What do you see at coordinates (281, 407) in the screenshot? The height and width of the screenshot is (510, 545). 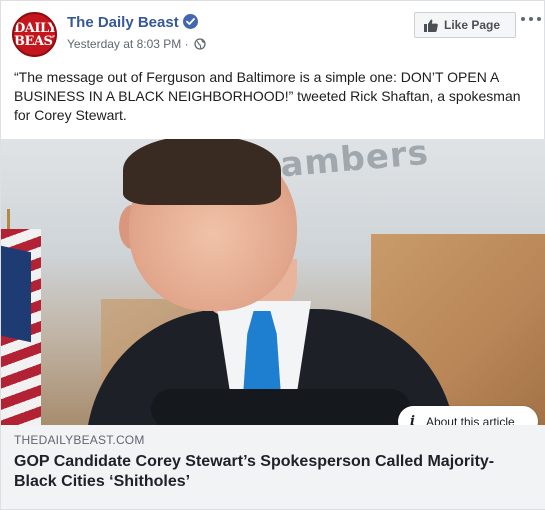 I see `photo-person-crossed-arms` at bounding box center [281, 407].